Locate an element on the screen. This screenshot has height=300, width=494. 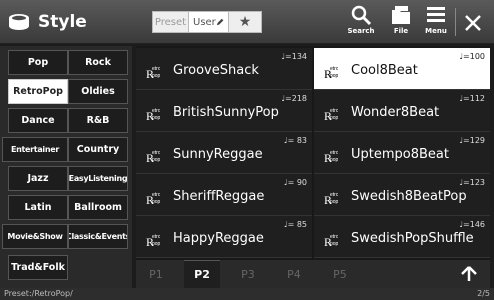
up-arrow-icon is located at coordinates (469, 273).